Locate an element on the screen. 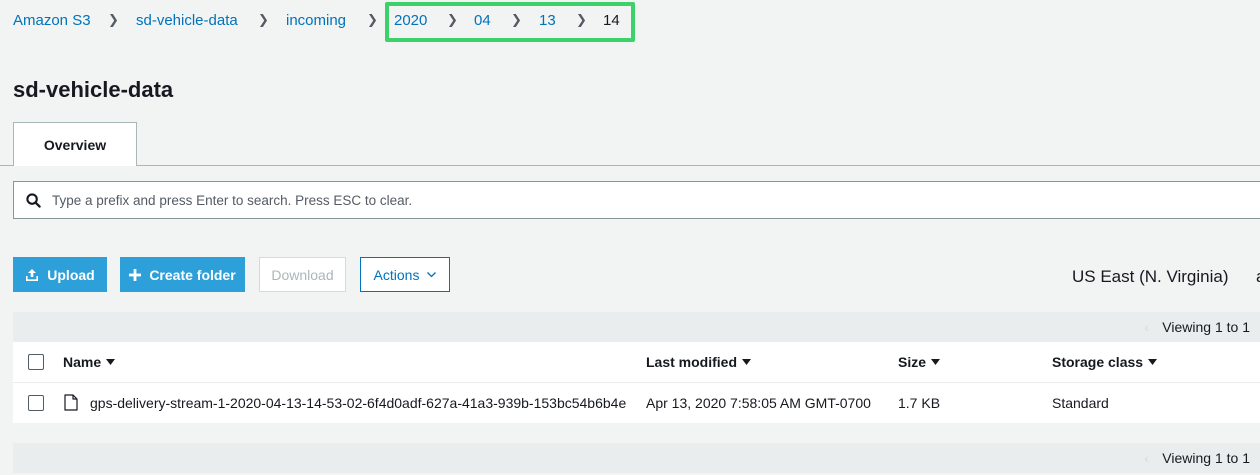 The image size is (1260, 475). actions-dropdown-button: Actions is located at coordinates (405, 274).